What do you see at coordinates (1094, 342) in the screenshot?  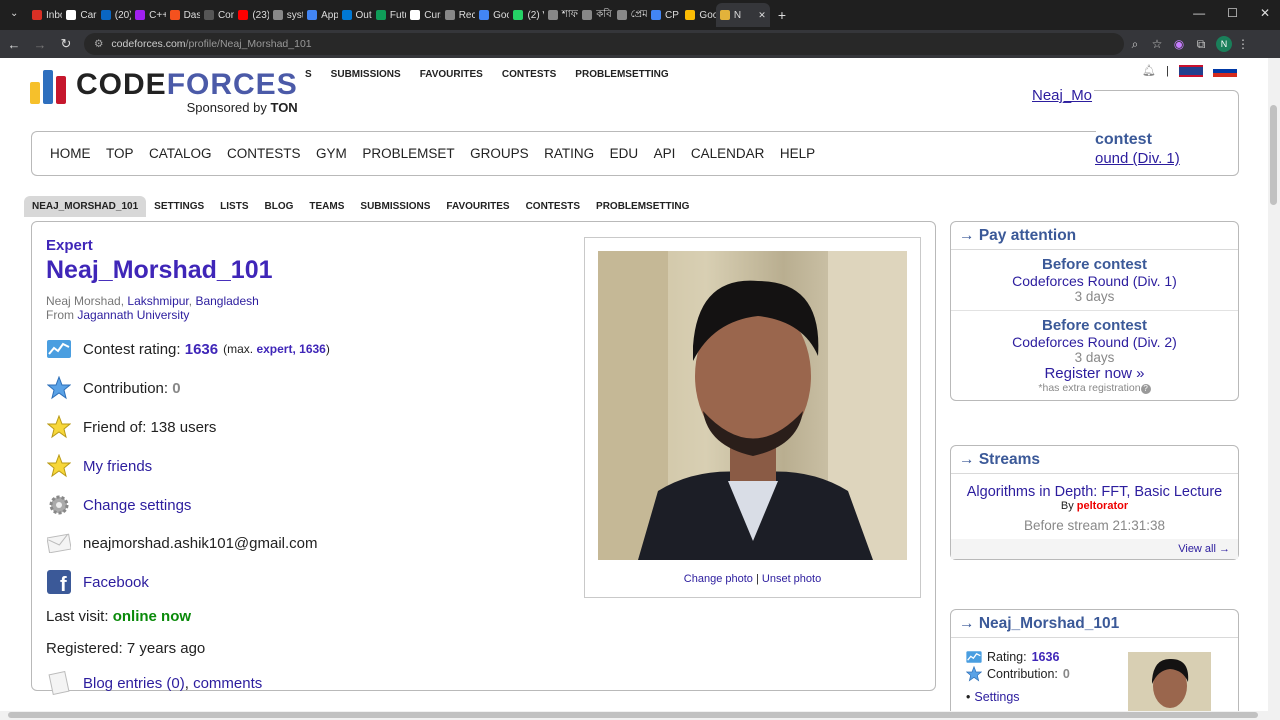 I see `contest-div2-link: Codeforces Round (Div. 2)` at bounding box center [1094, 342].